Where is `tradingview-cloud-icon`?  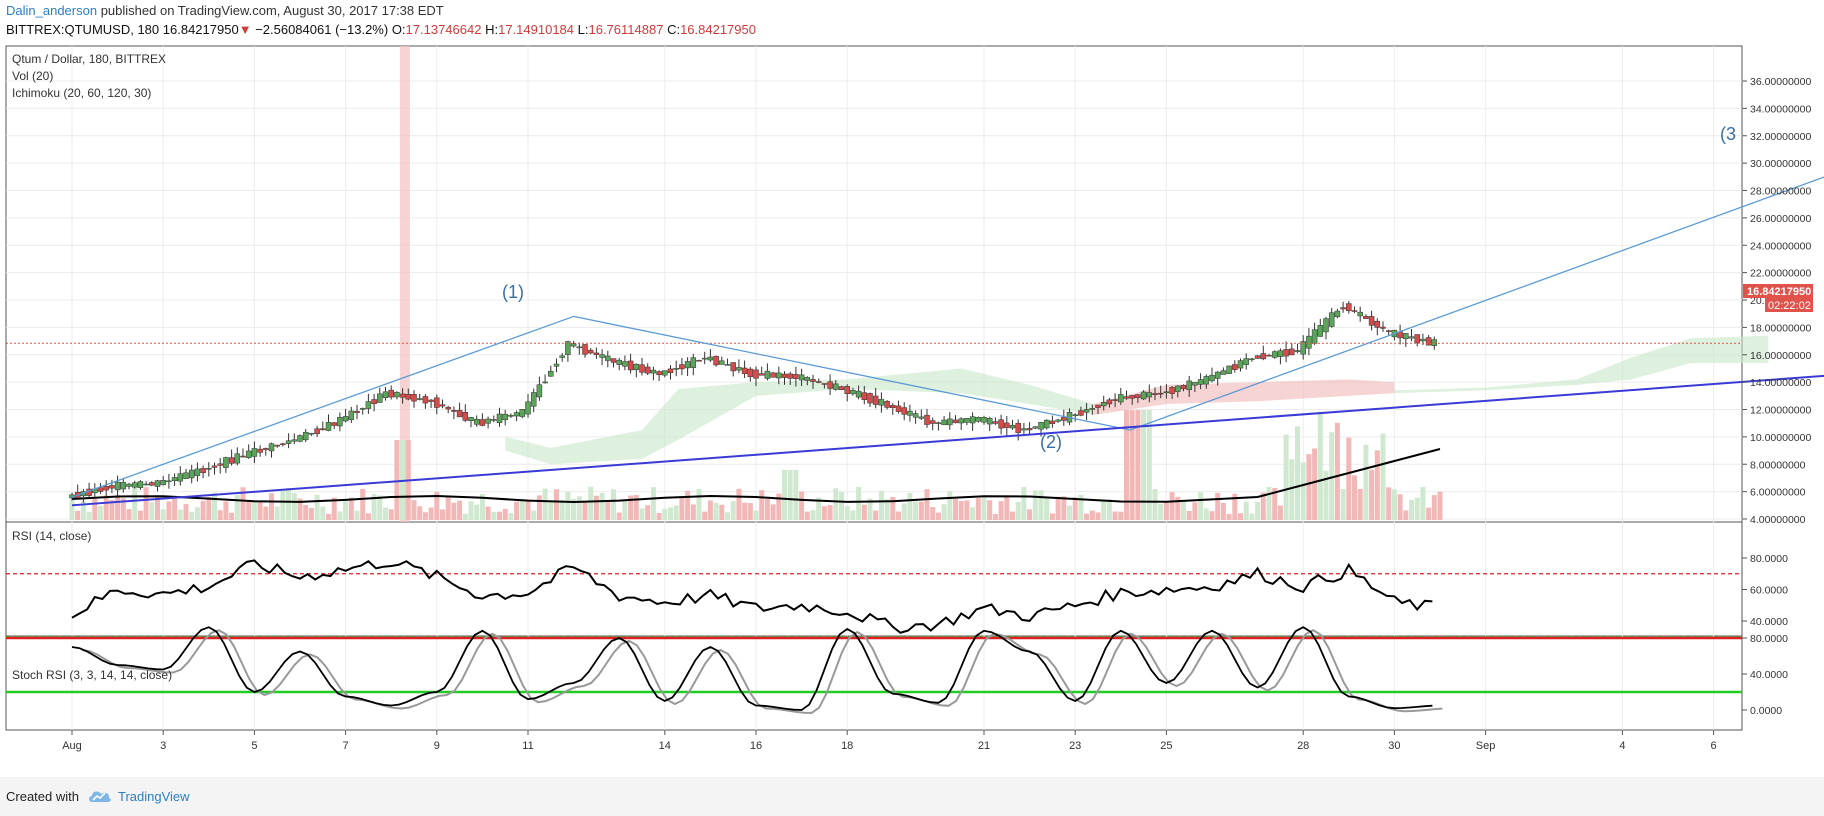
tradingview-cloud-icon is located at coordinates (100, 796).